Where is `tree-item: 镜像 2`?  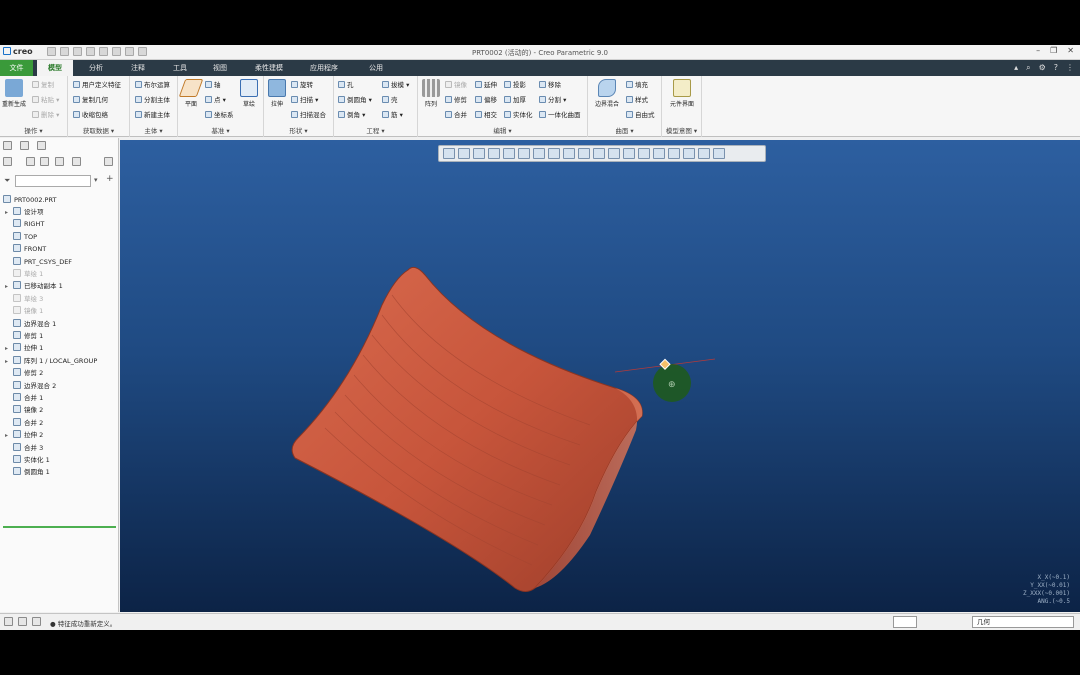 tree-item: 镜像 2 is located at coordinates (24, 410).